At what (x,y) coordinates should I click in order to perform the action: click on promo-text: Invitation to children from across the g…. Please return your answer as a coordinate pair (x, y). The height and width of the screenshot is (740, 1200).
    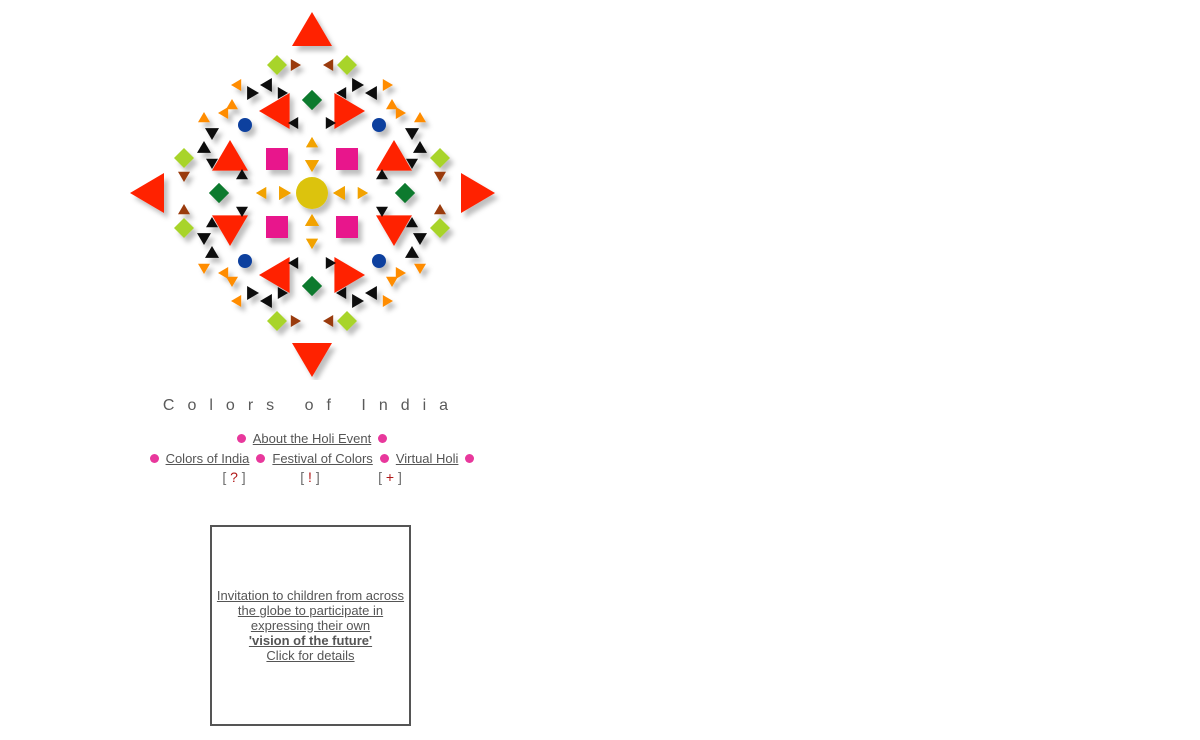
    Looking at the image, I should click on (310, 610).